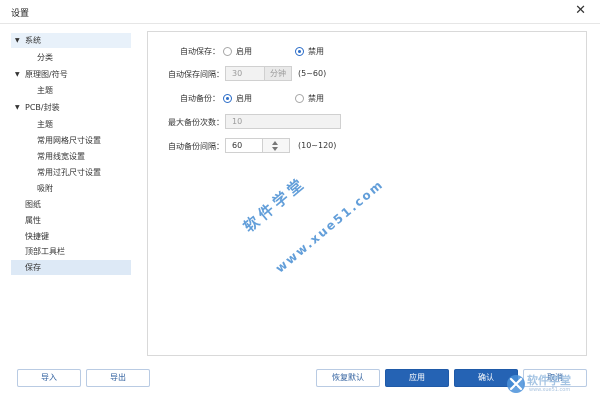  I want to click on backup-interval-stepper, so click(276, 145).